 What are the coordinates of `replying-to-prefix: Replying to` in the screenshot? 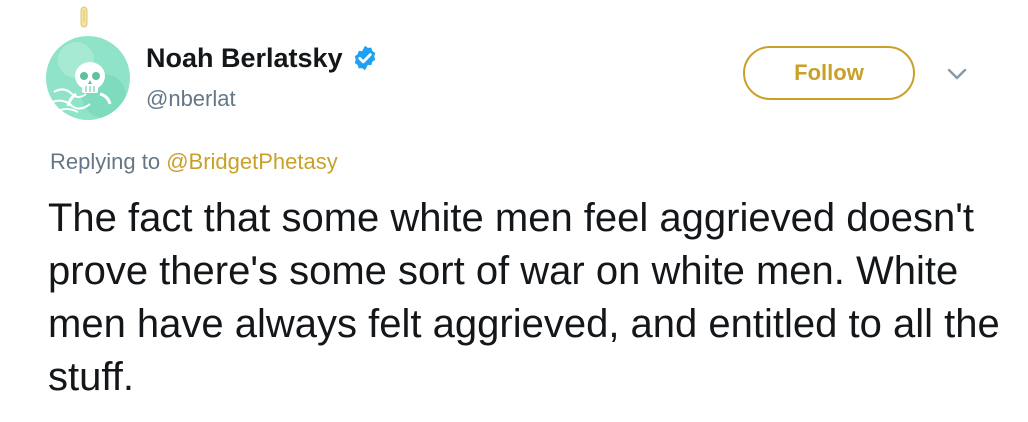 It's located at (105, 161).